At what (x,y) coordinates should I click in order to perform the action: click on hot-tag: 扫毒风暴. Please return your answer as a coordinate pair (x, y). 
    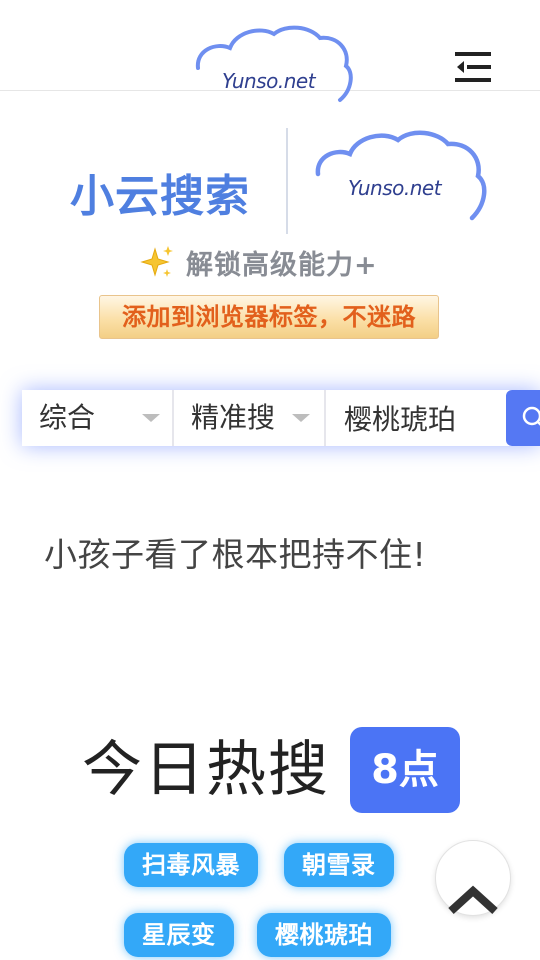
    Looking at the image, I should click on (191, 865).